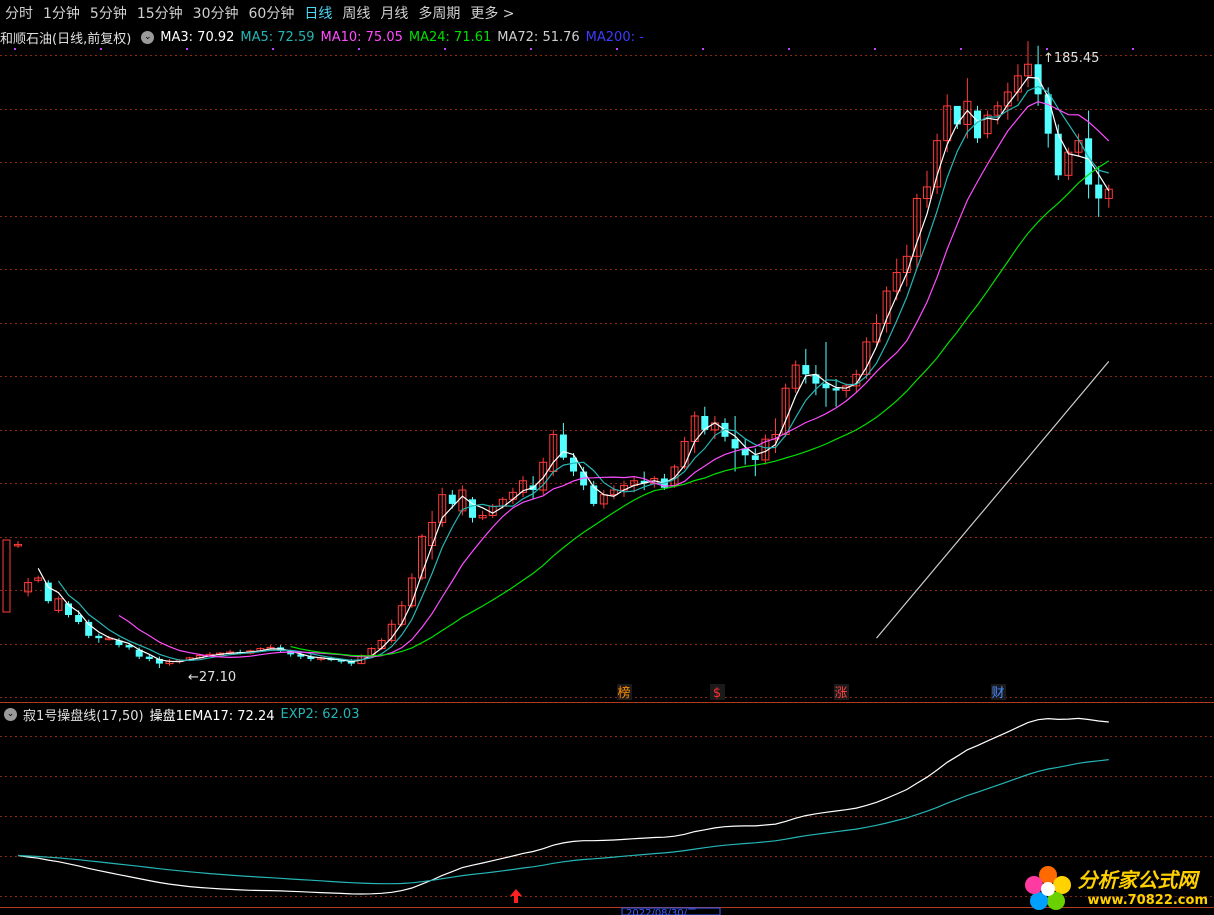 Image resolution: width=1214 pixels, height=915 pixels. I want to click on site-logo: 分析家公式网 www.70822.com, so click(1113, 886).